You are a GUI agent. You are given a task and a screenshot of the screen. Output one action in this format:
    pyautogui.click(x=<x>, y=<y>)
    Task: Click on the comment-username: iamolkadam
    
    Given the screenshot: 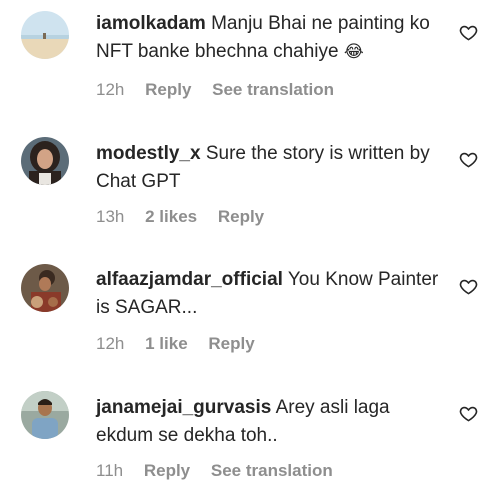 What is the action you would take?
    pyautogui.click(x=151, y=23)
    